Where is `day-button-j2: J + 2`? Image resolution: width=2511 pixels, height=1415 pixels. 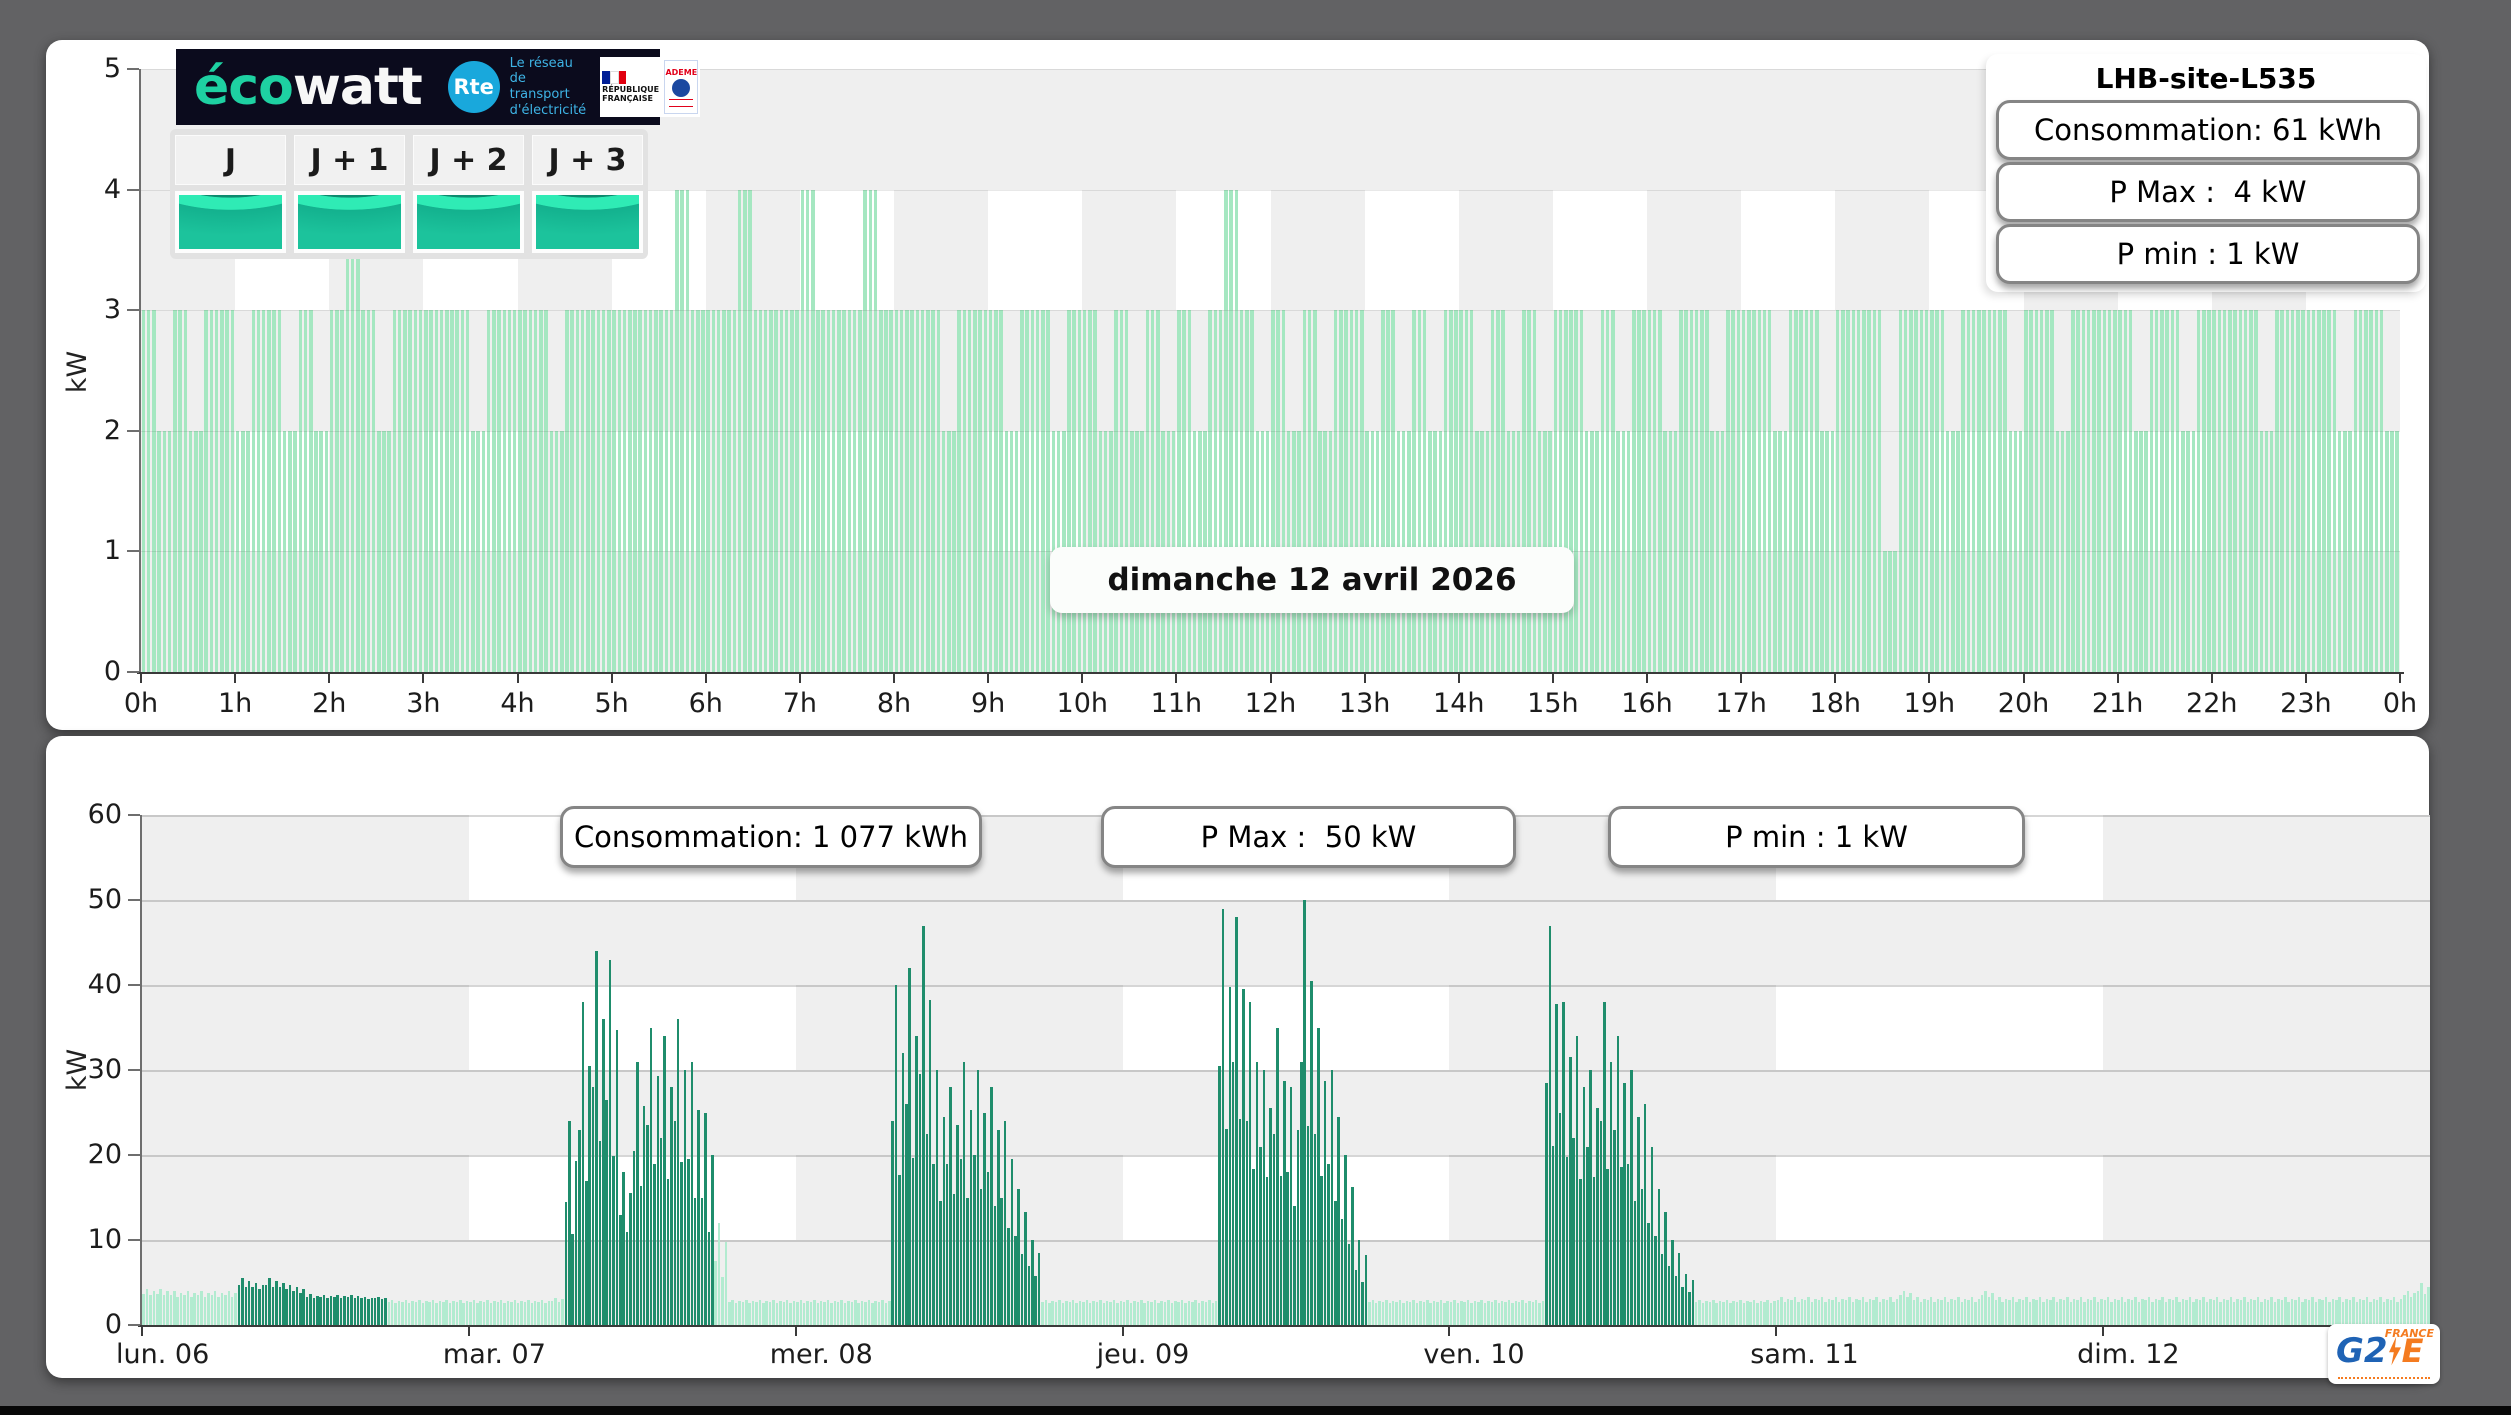 day-button-j2: J + 2 is located at coordinates (468, 160).